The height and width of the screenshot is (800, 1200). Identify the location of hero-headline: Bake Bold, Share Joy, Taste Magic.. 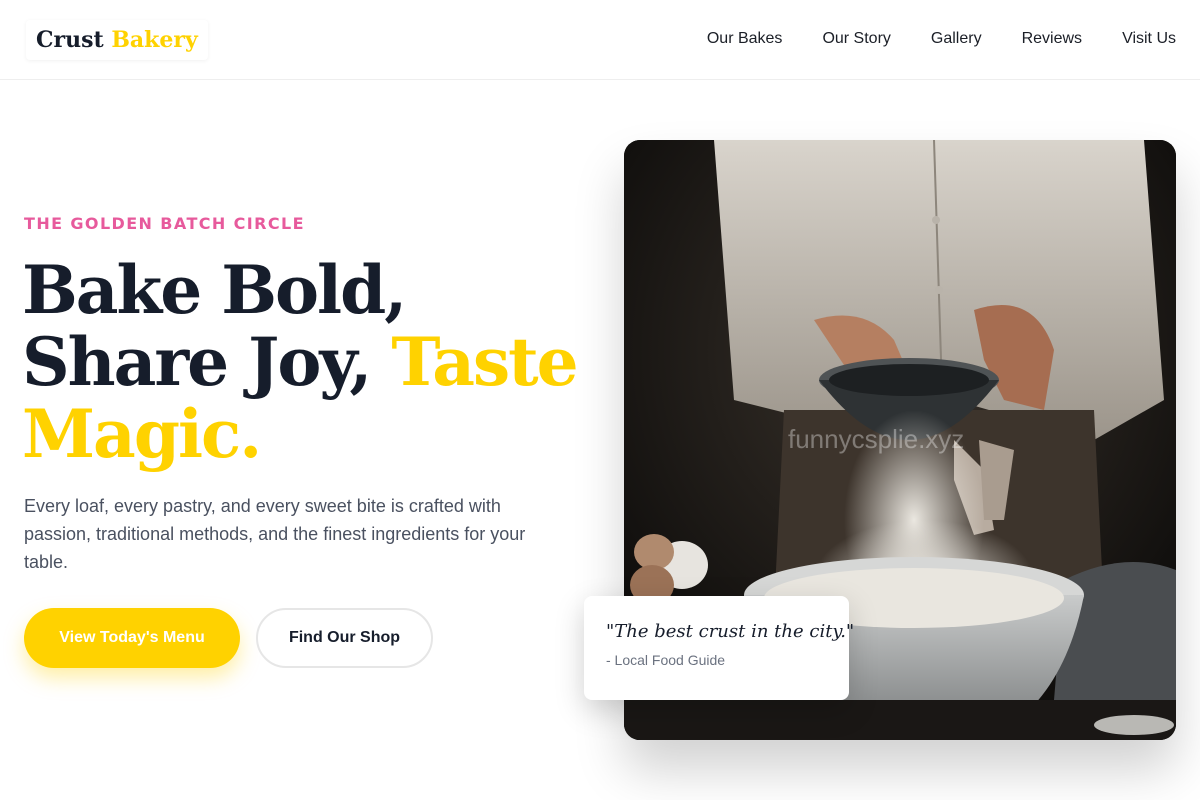
(302, 362).